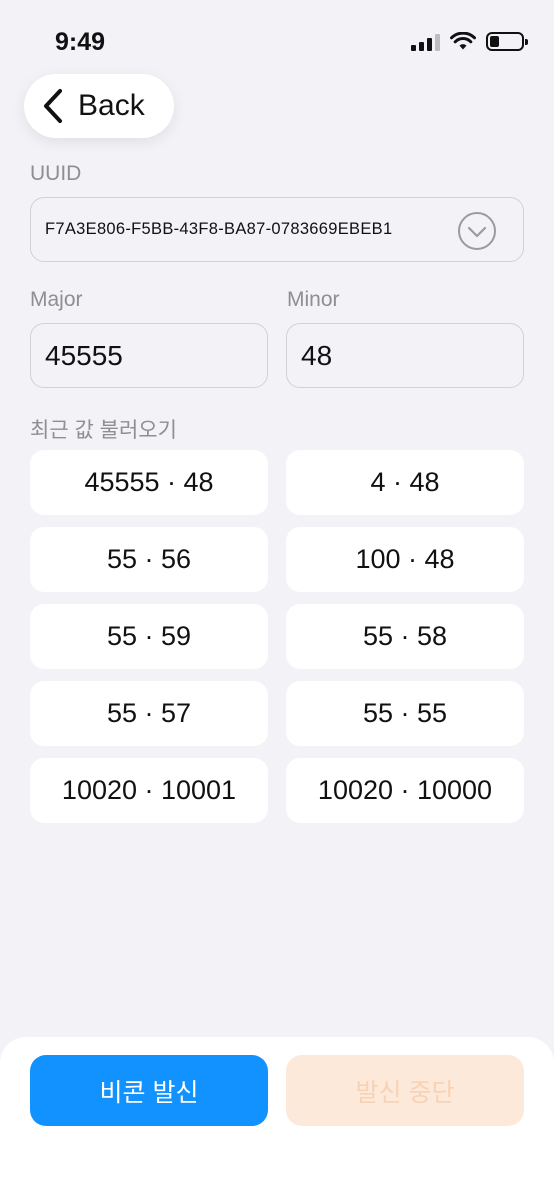 Image resolution: width=554 pixels, height=1200 pixels. Describe the element at coordinates (149, 1090) in the screenshot. I see `start-broadcast-button: 비콘 발신` at that location.